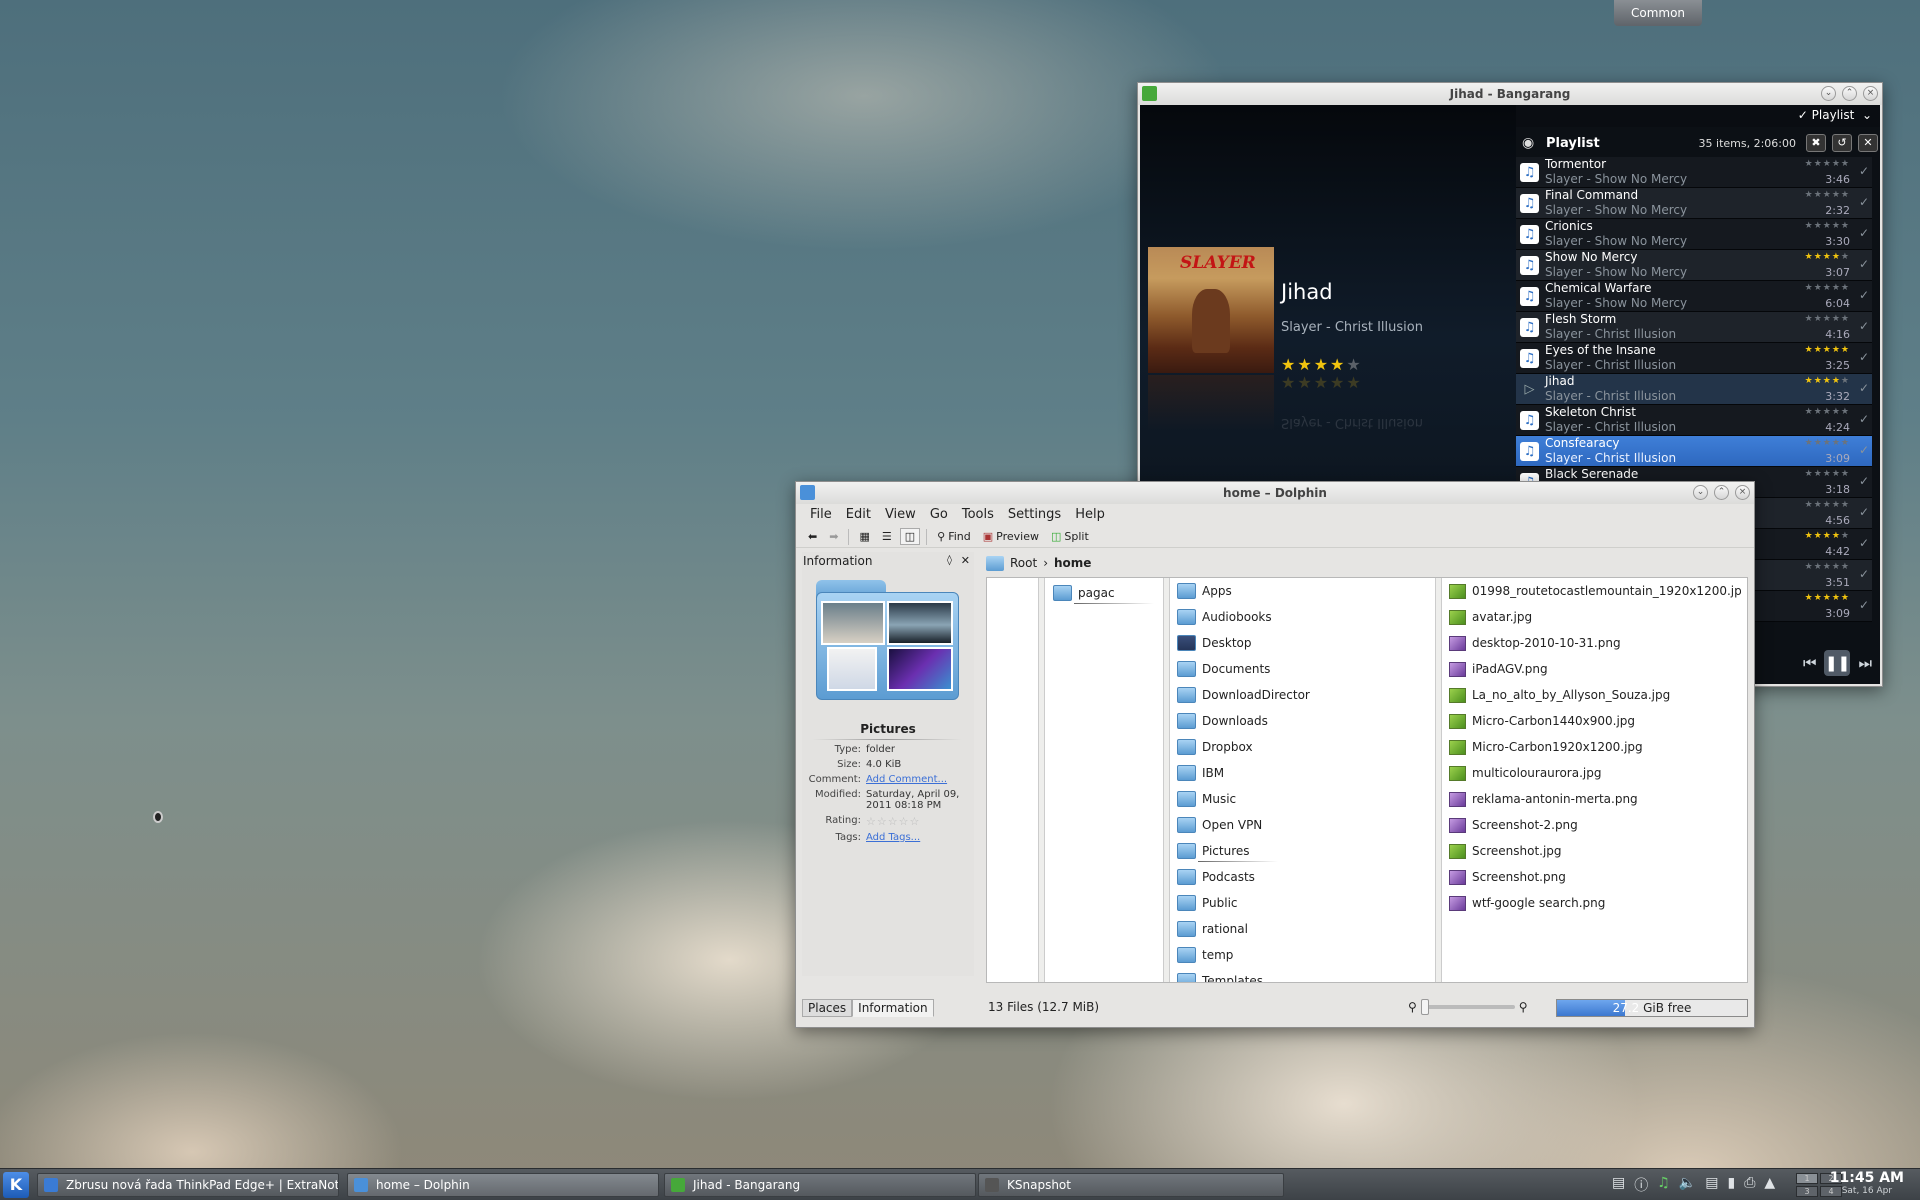 This screenshot has width=1920, height=1200. Describe the element at coordinates (833, 536) in the screenshot. I see `forward-icon: ➡` at that location.